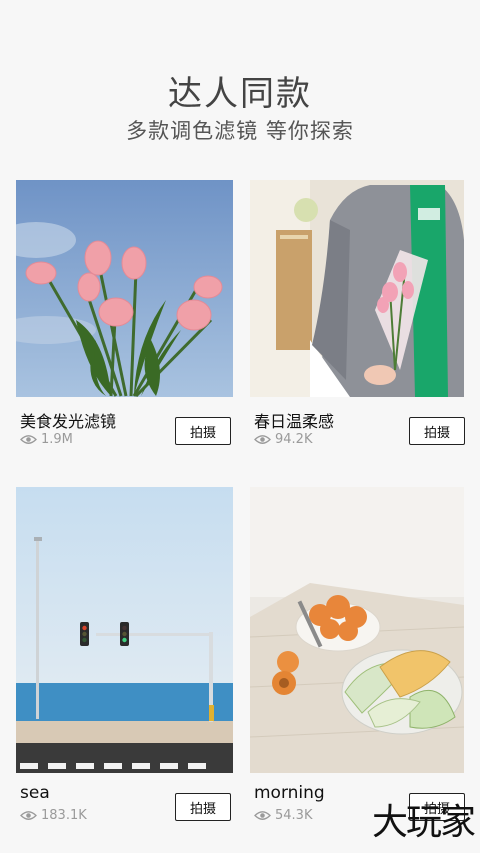  I want to click on filter-thumbnail-tulips, so click(124, 288).